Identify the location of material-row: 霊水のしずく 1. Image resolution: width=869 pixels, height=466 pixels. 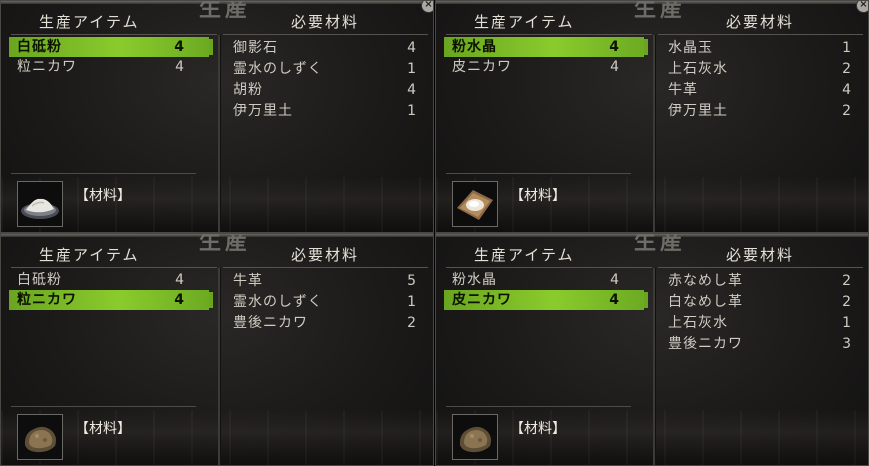
(328, 69).